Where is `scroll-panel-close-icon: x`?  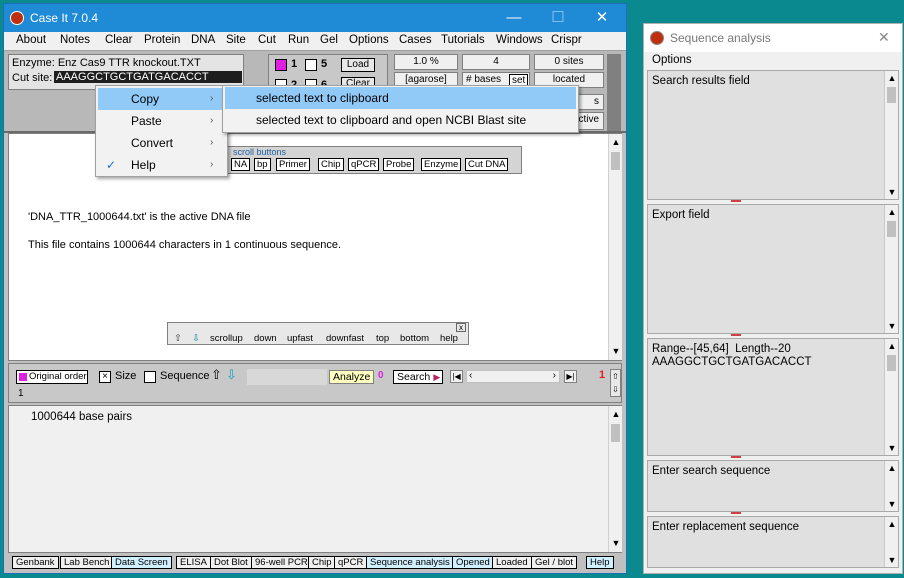
scroll-panel-close-icon: x is located at coordinates (461, 327).